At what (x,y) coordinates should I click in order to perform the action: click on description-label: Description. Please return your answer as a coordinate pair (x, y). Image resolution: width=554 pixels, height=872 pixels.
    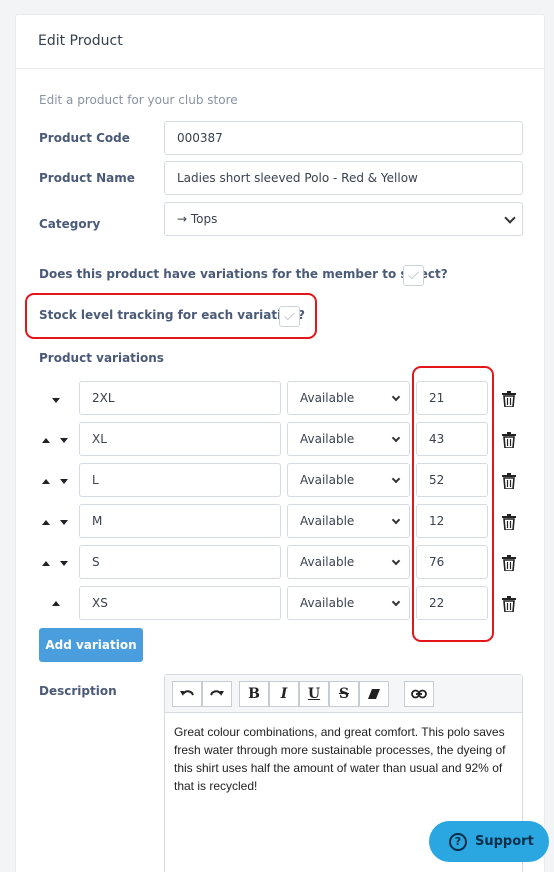
    Looking at the image, I should click on (78, 691).